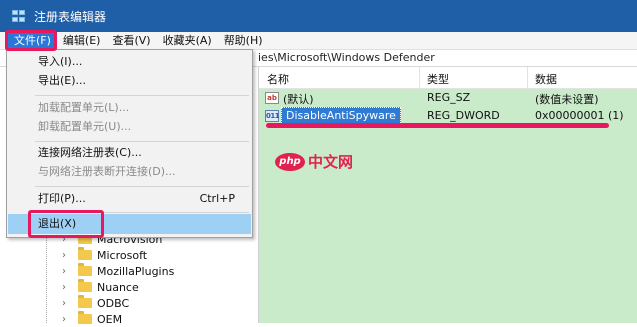 The width and height of the screenshot is (637, 327). Describe the element at coordinates (463, 115) in the screenshot. I see `value-type: REG_DWORD` at that location.